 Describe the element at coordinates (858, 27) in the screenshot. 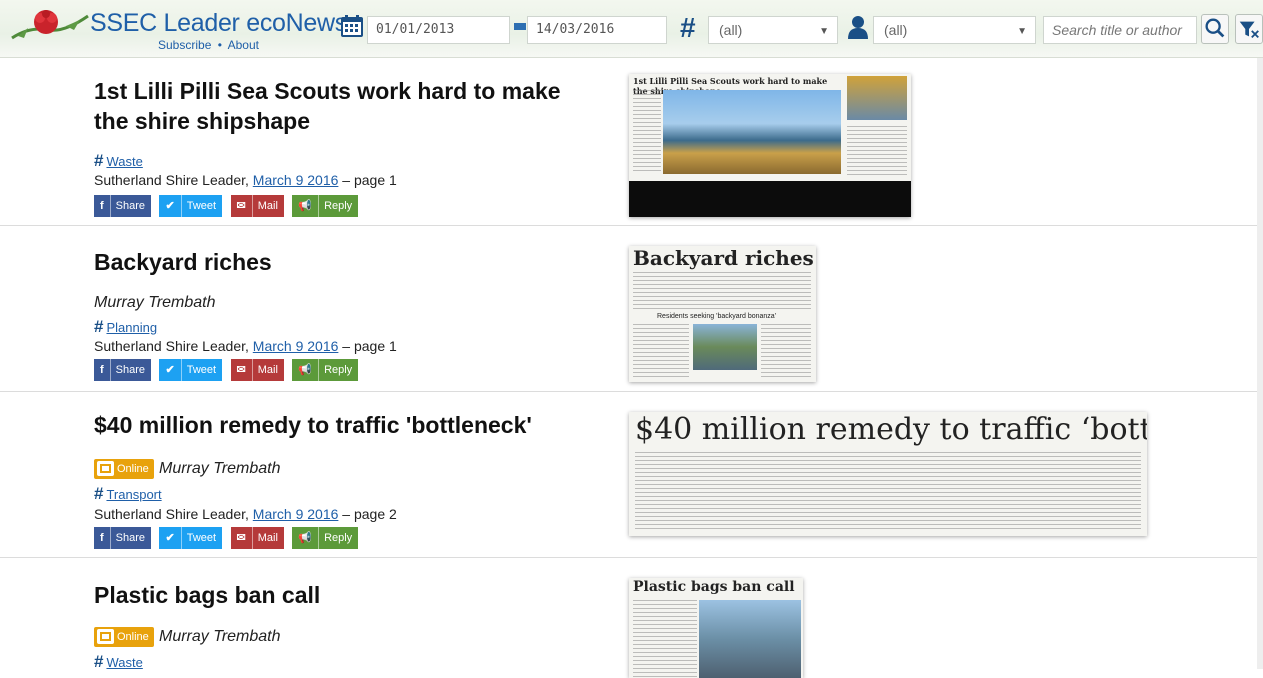

I see `person-icon` at that location.